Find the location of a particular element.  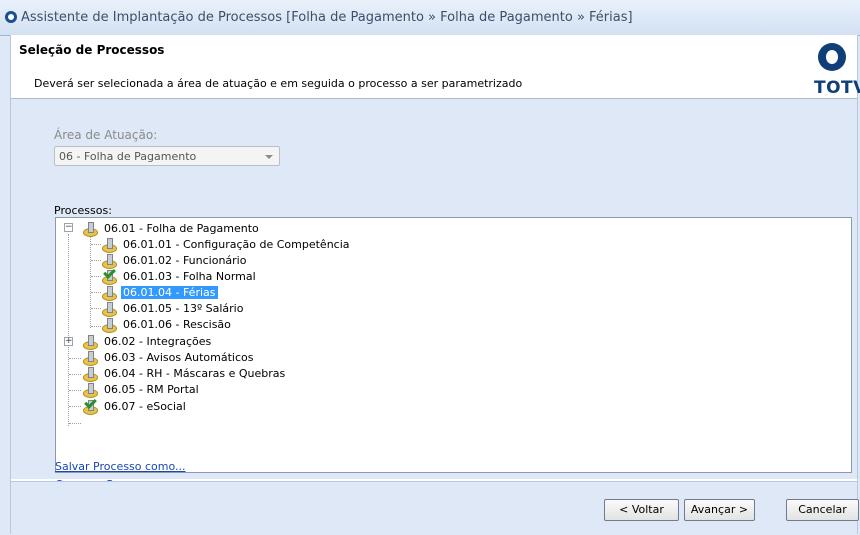

tree-node-06-01-06: 06.01.06 - Rescisão is located at coordinates (166, 324).